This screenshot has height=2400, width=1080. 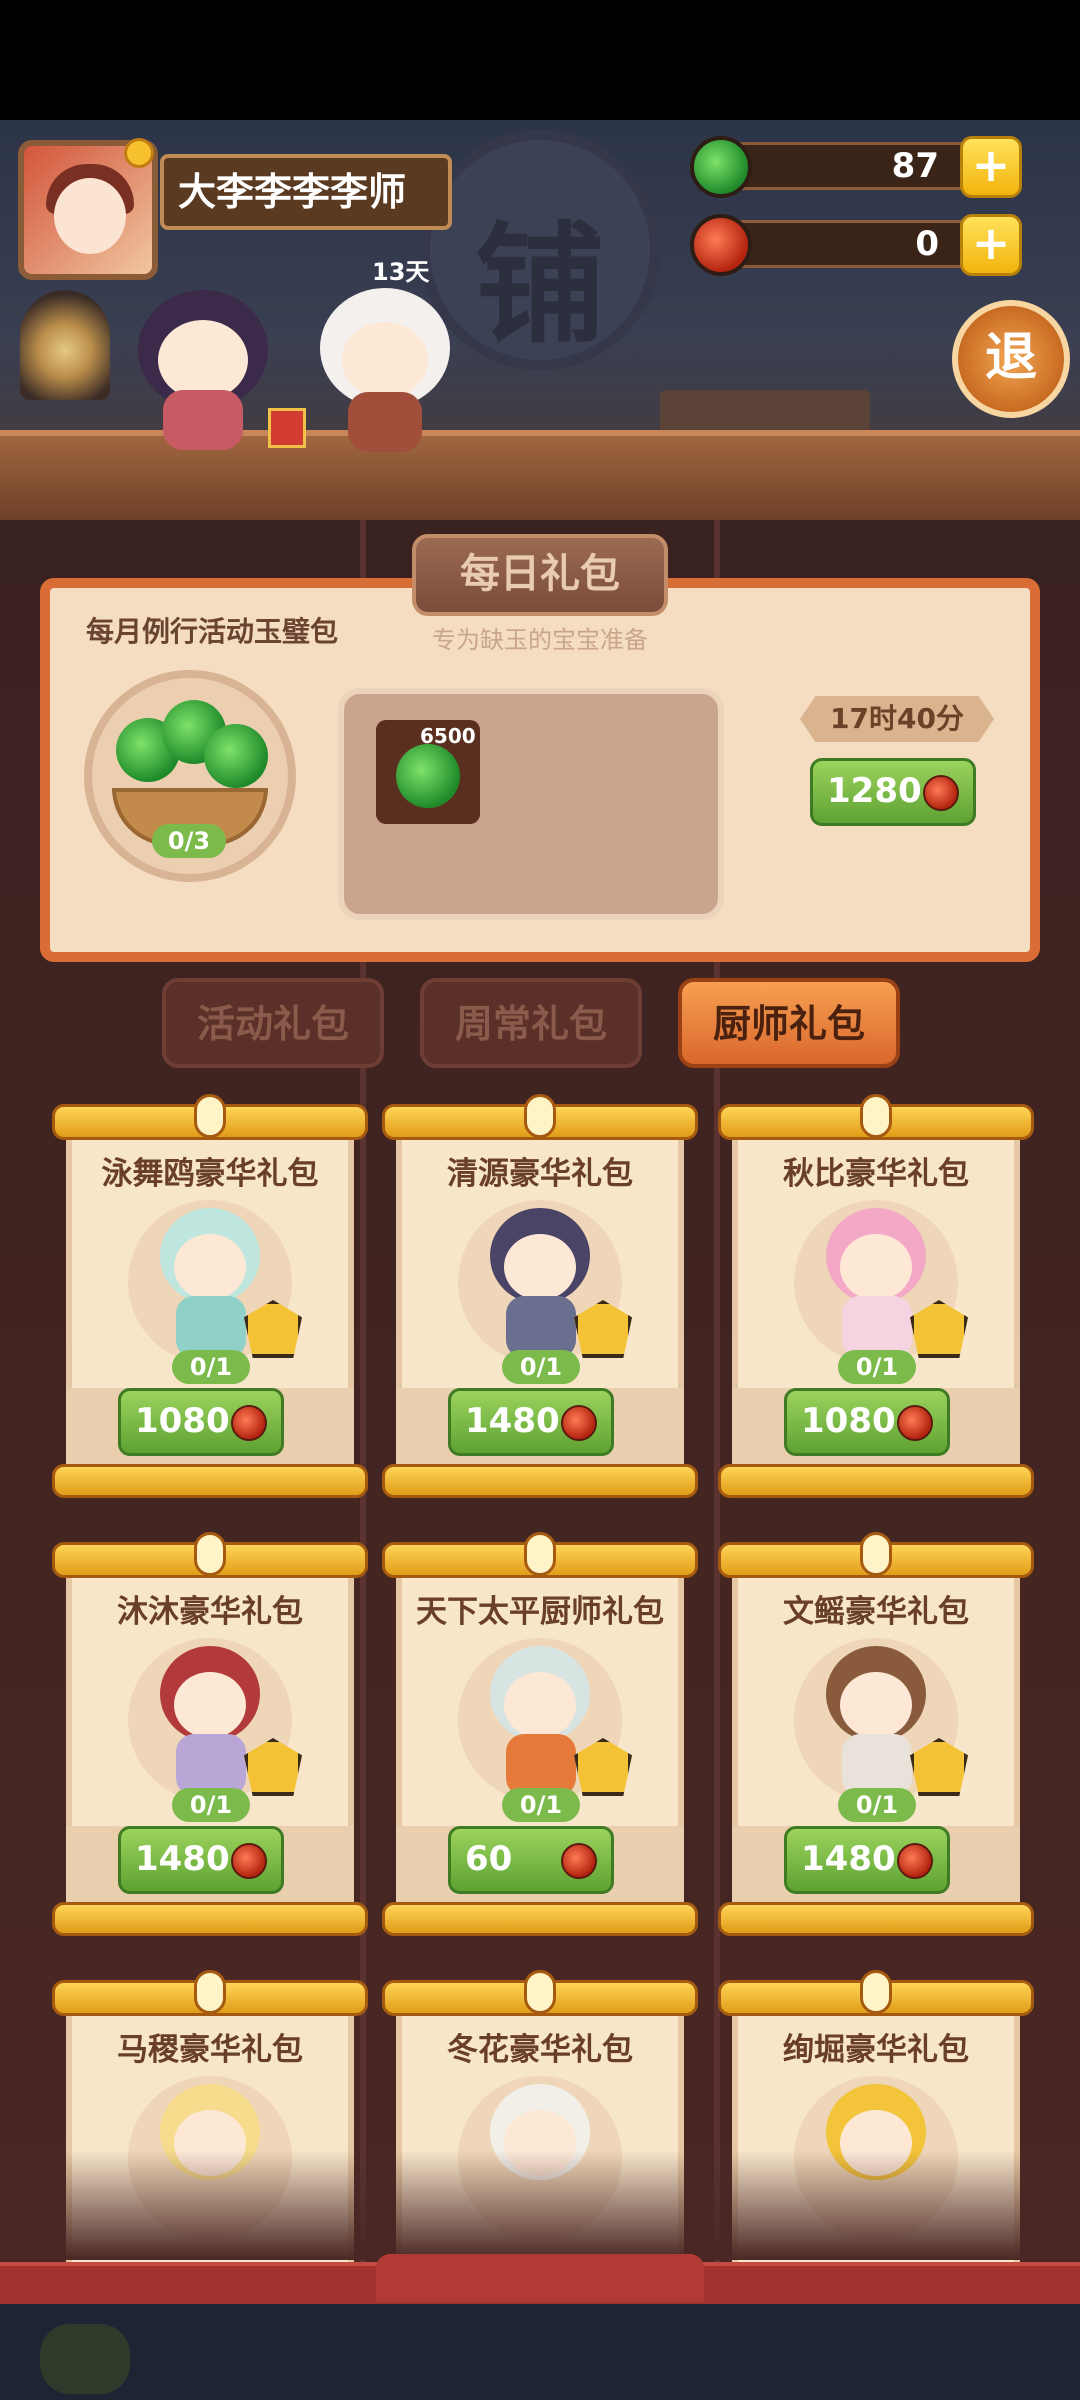 What do you see at coordinates (88, 209) in the screenshot?
I see `avatar` at bounding box center [88, 209].